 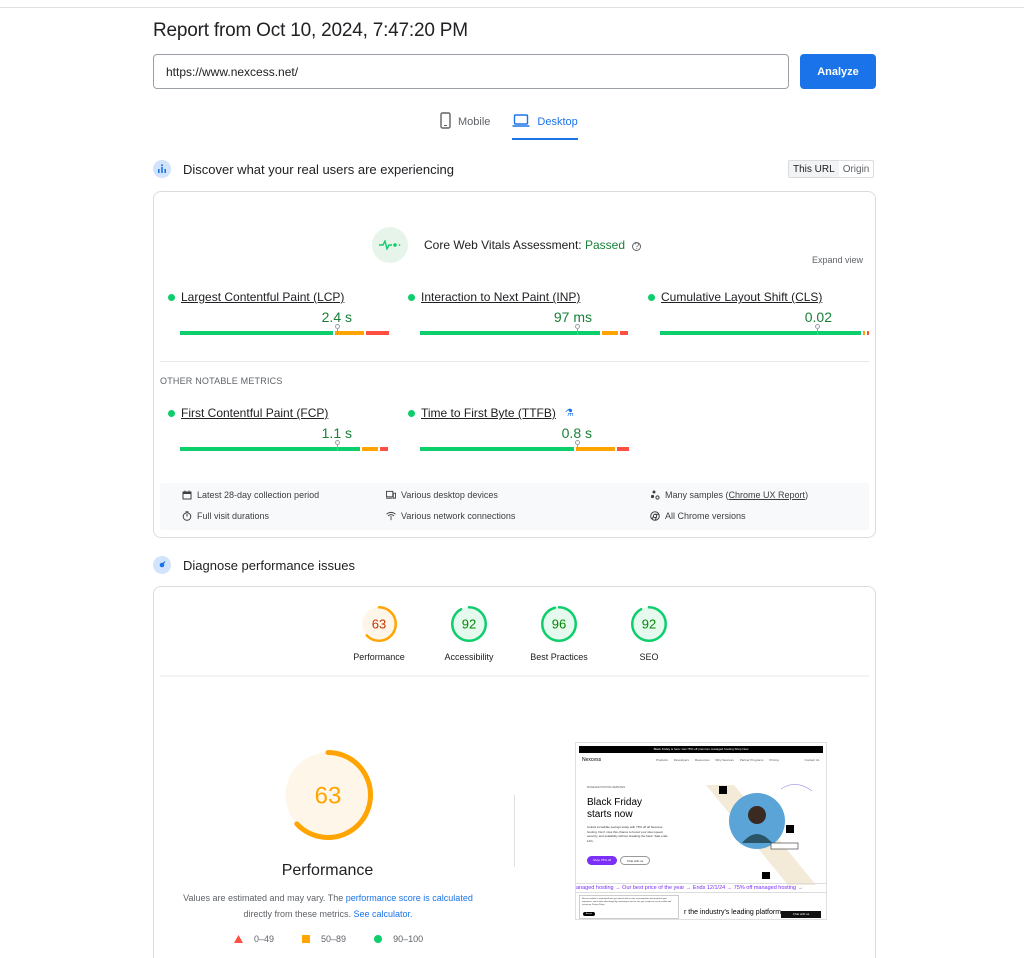 What do you see at coordinates (278, 428) in the screenshot?
I see `metric-fcp: First Contentful Paint (FCP) 1.1 s` at bounding box center [278, 428].